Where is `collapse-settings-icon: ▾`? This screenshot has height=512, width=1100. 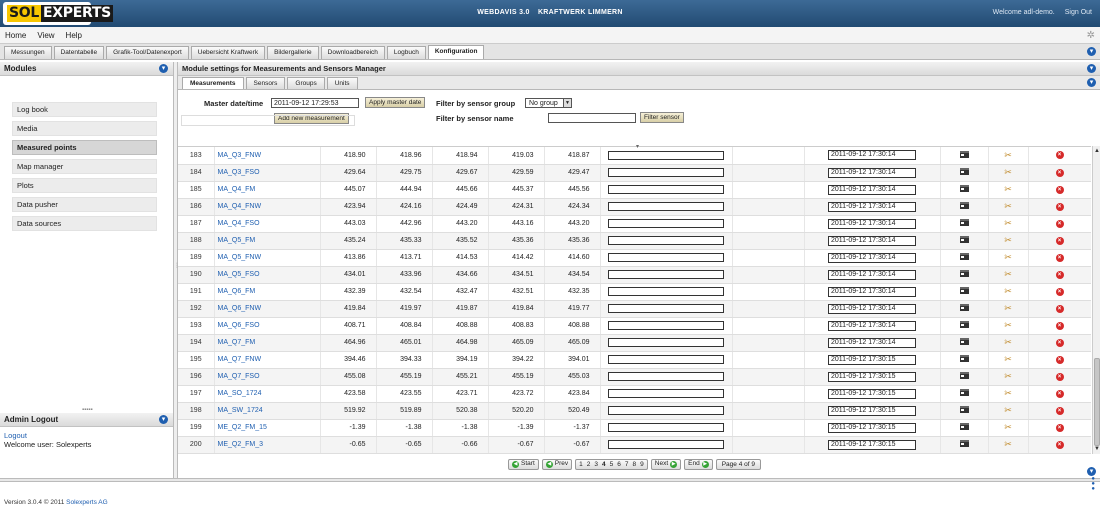 collapse-settings-icon: ▾ is located at coordinates (1091, 68).